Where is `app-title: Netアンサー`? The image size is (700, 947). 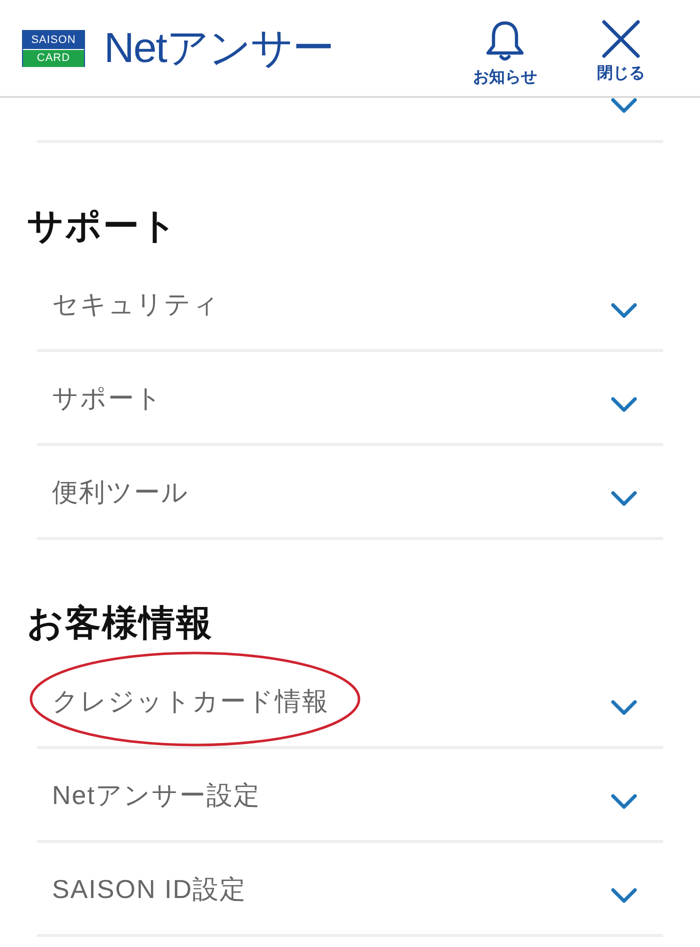
app-title: Netアンサー is located at coordinates (219, 48).